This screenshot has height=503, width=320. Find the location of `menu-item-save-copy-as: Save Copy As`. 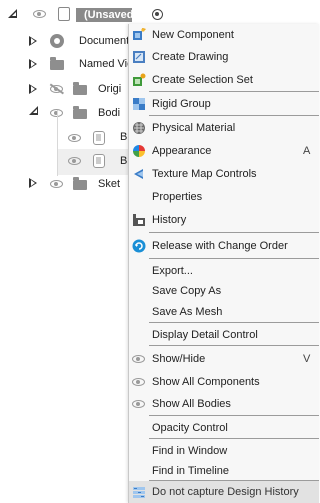

menu-item-save-copy-as: Save Copy As is located at coordinates (224, 291).